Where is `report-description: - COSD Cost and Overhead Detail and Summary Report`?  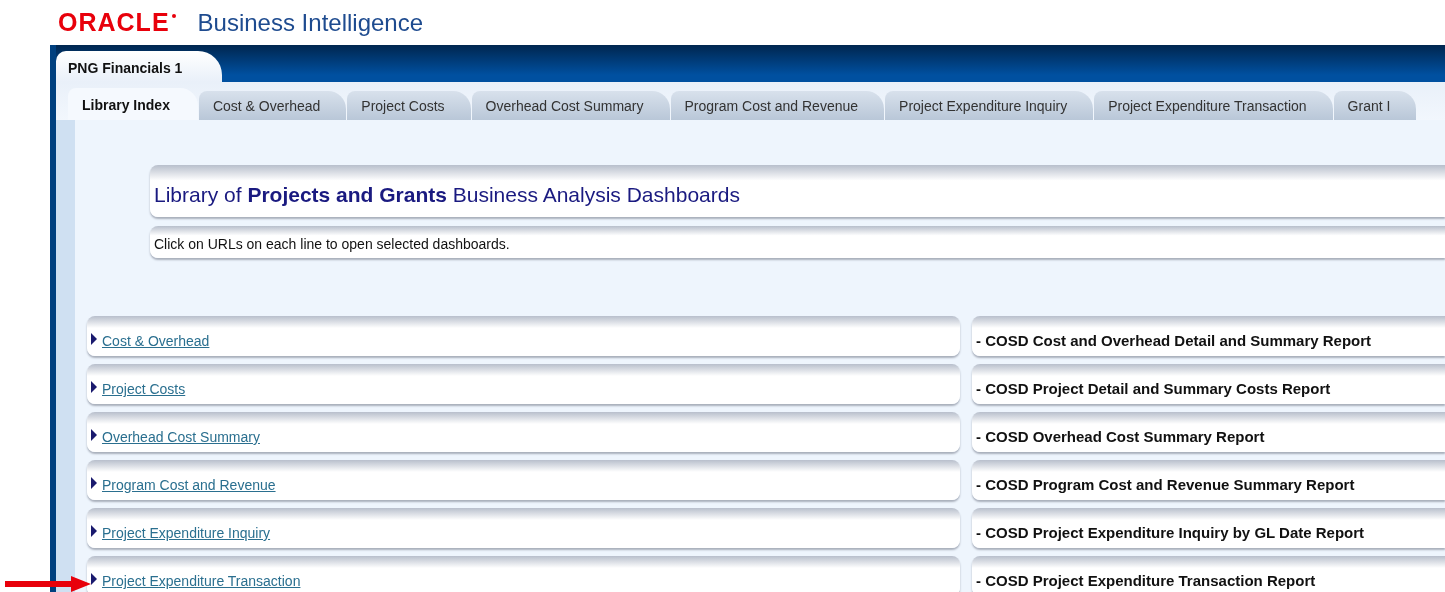
report-description: - COSD Cost and Overhead Detail and Summary Report is located at coordinates (1174, 340).